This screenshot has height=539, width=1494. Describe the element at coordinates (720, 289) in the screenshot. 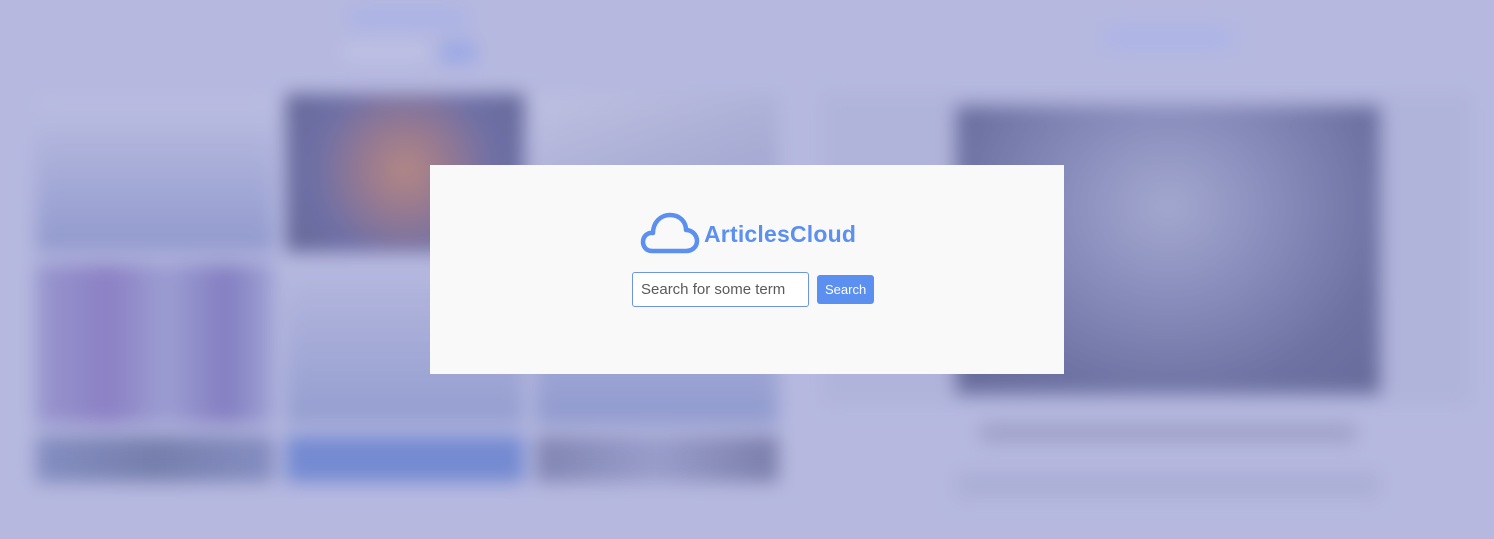

I see `search-input` at that location.